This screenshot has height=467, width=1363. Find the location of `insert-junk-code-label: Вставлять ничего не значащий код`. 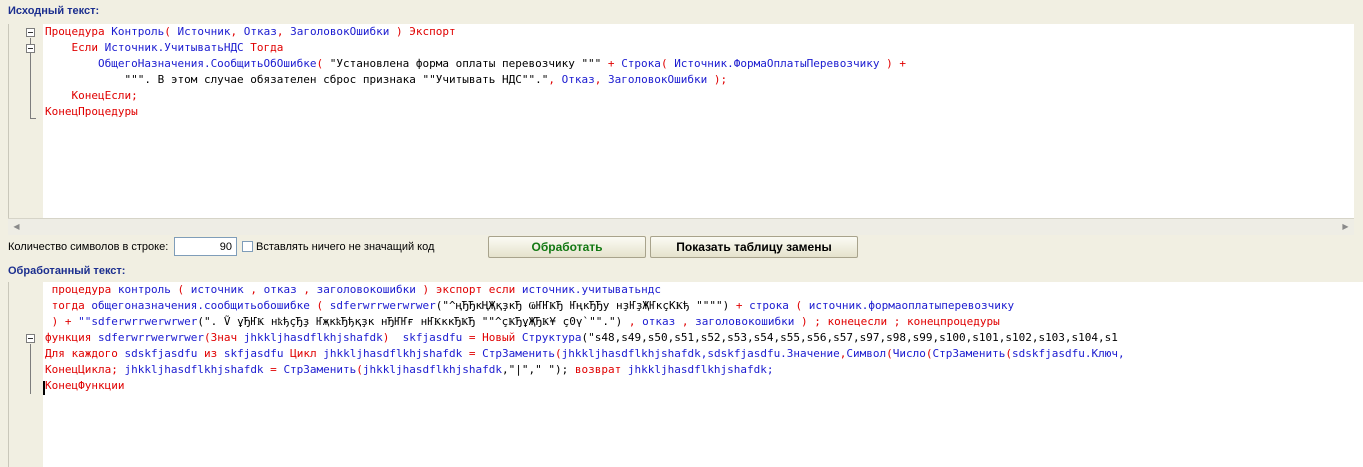

insert-junk-code-label: Вставлять ничего не значащий код is located at coordinates (345, 247).